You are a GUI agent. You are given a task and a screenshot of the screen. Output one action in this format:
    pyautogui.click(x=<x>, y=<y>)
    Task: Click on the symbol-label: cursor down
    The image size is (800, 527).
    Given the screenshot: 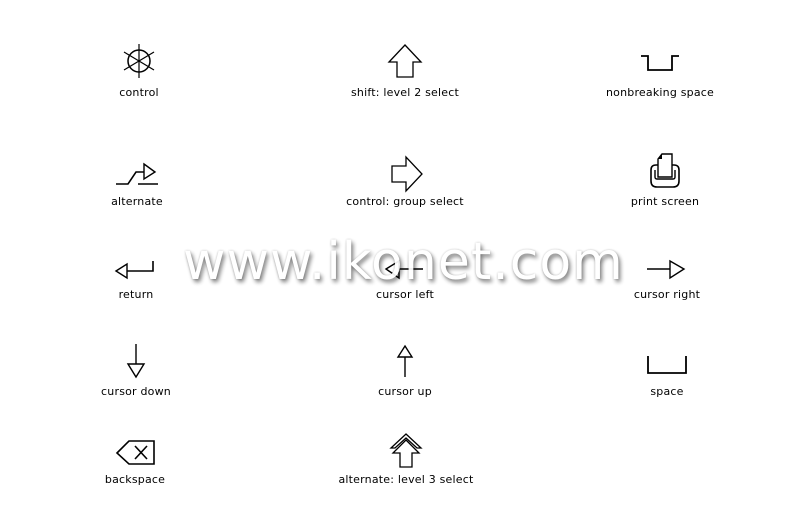 What is the action you would take?
    pyautogui.click(x=136, y=391)
    